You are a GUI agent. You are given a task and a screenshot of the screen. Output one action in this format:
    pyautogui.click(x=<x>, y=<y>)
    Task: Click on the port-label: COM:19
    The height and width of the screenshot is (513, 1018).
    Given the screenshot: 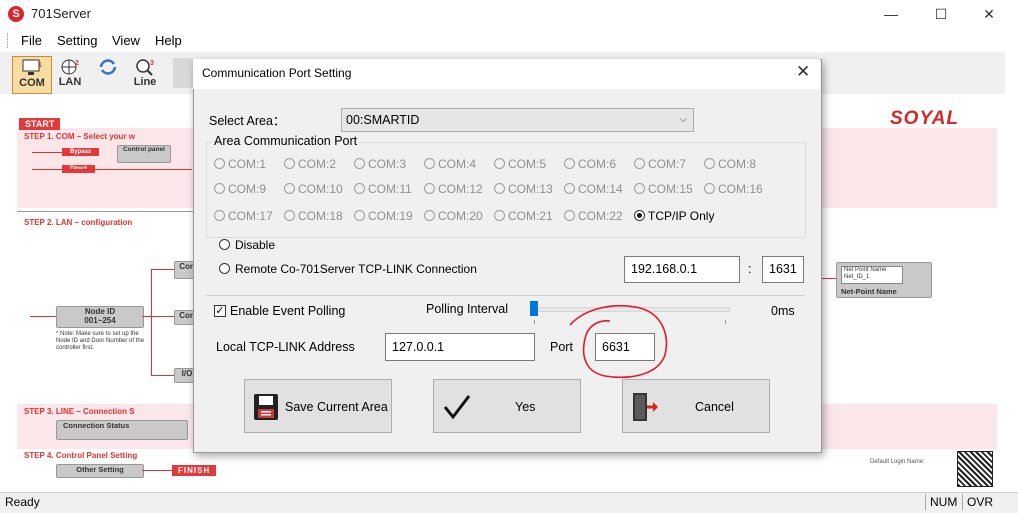 What is the action you would take?
    pyautogui.click(x=390, y=216)
    